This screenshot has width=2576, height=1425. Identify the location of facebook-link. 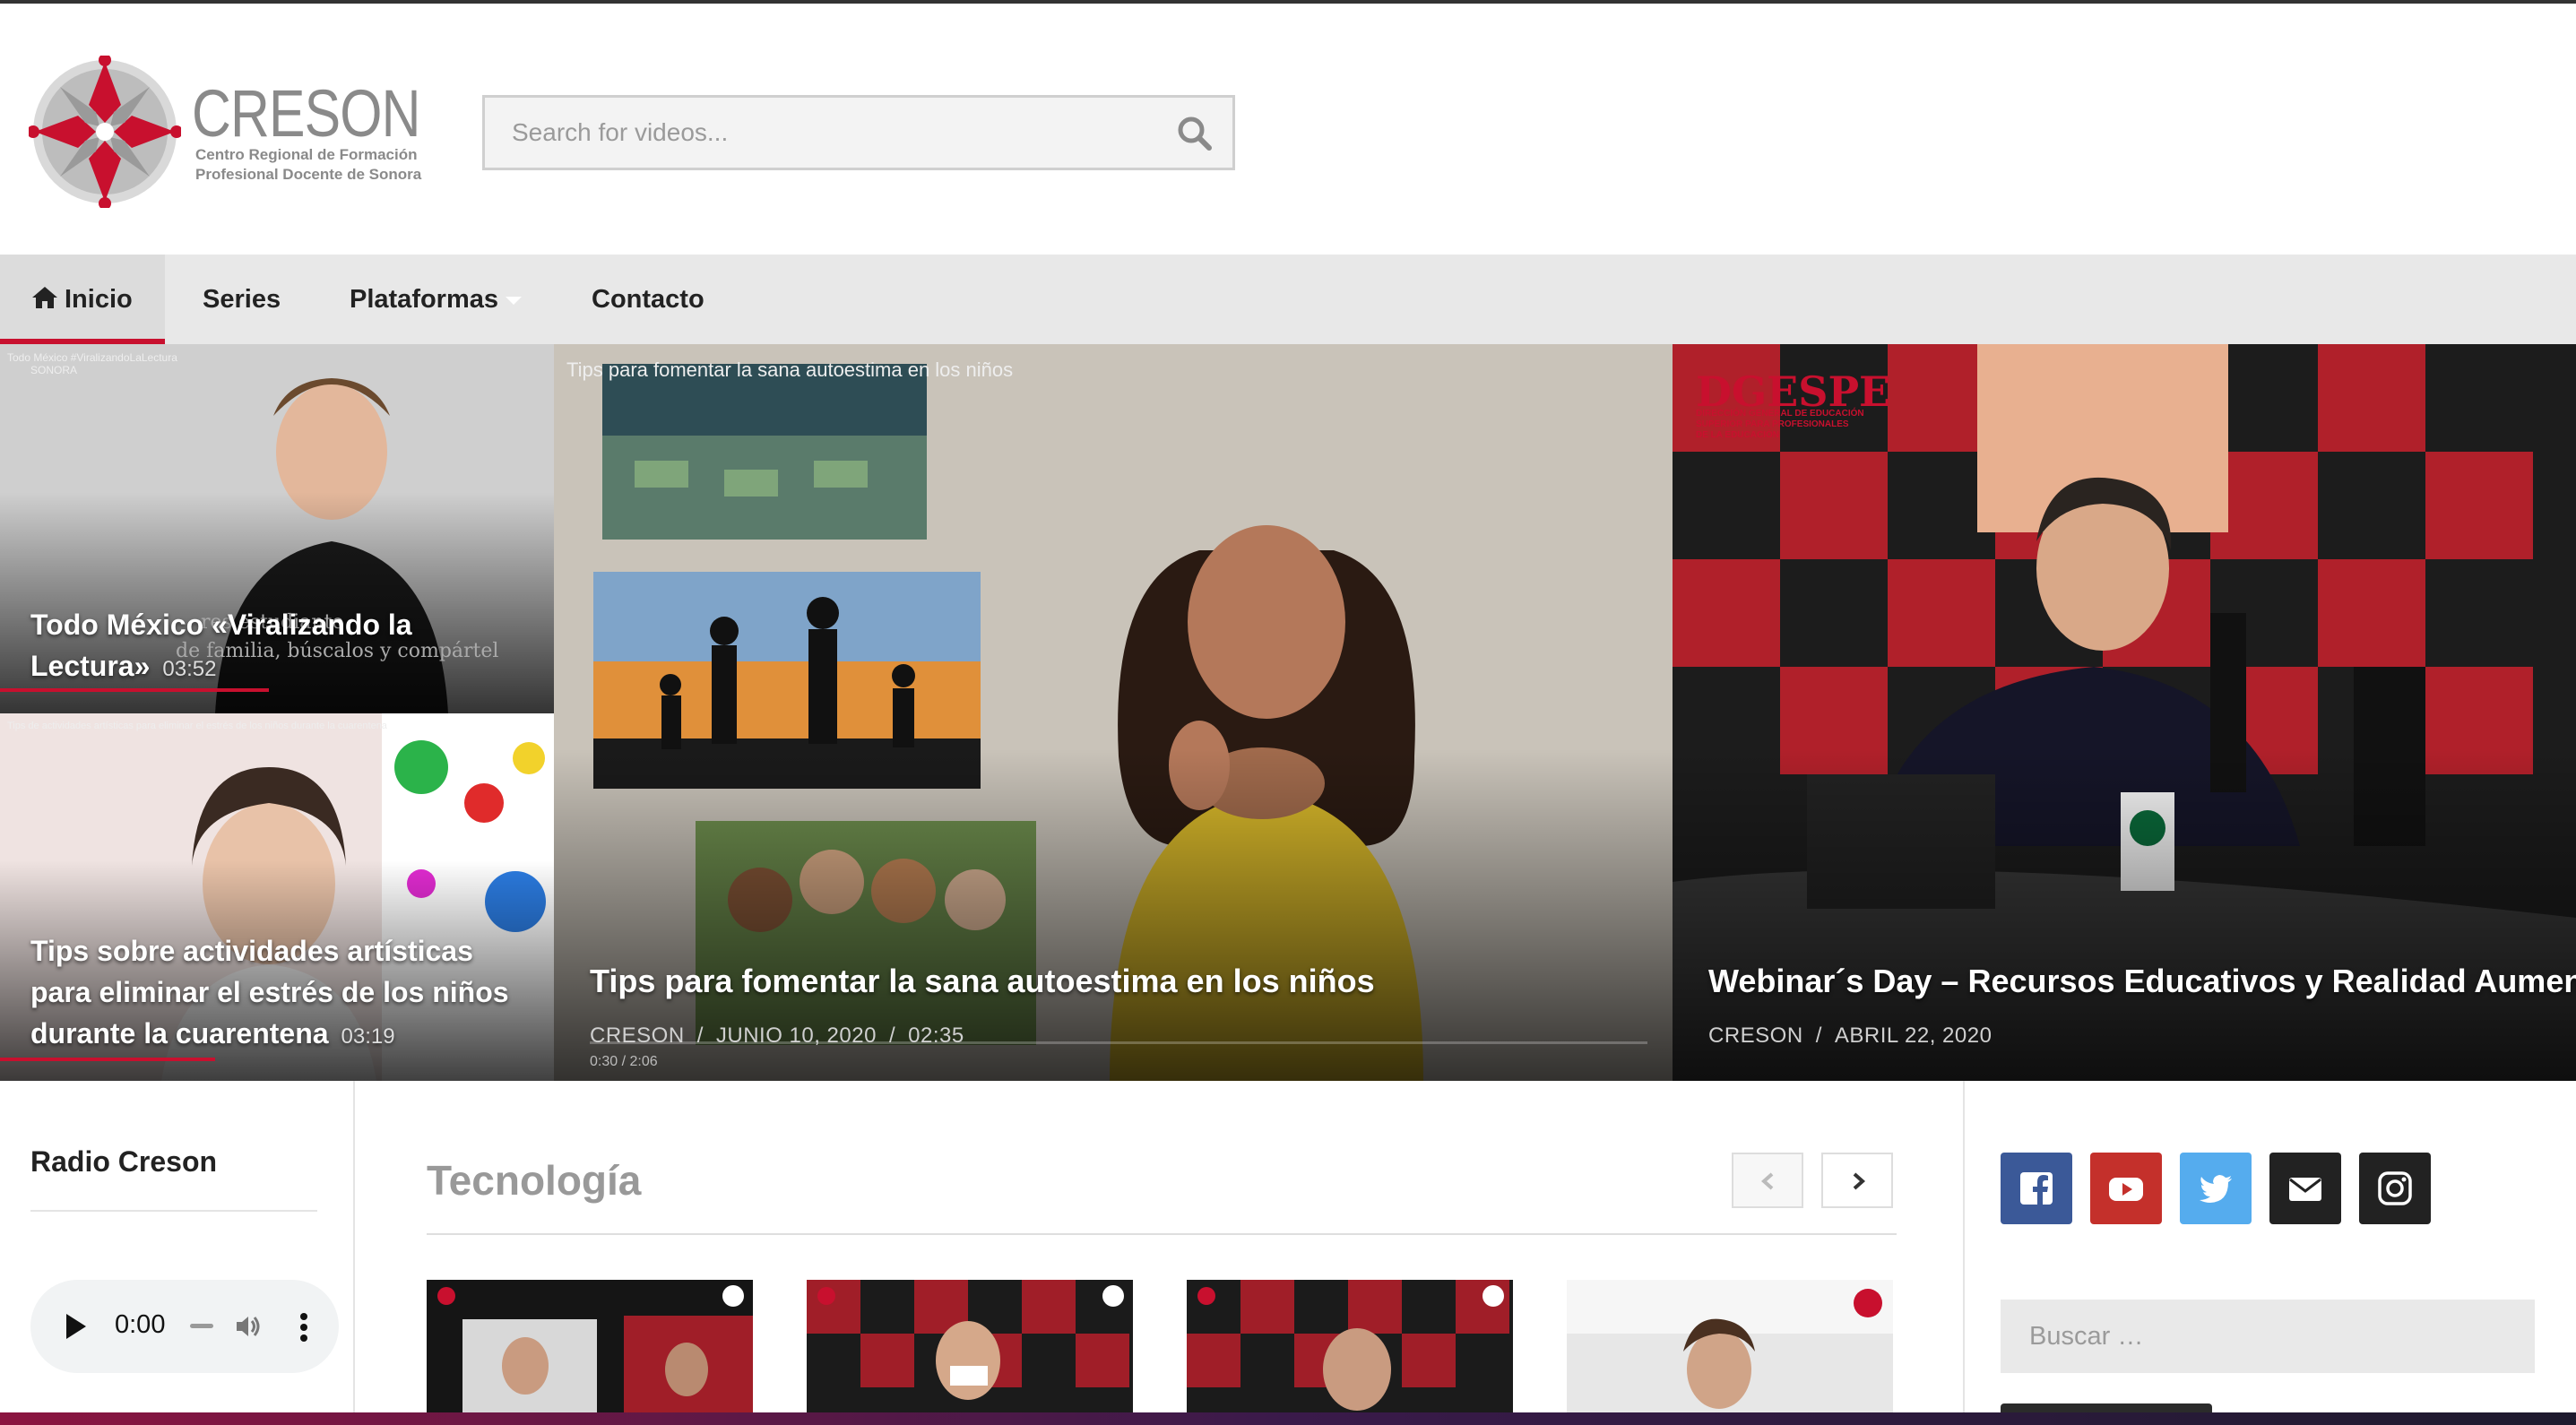
(2036, 1188).